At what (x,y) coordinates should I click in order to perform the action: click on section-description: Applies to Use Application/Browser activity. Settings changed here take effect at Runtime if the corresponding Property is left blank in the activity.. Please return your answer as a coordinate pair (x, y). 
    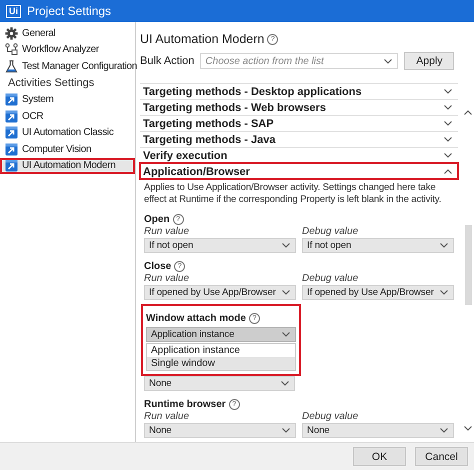
    Looking at the image, I should click on (292, 193).